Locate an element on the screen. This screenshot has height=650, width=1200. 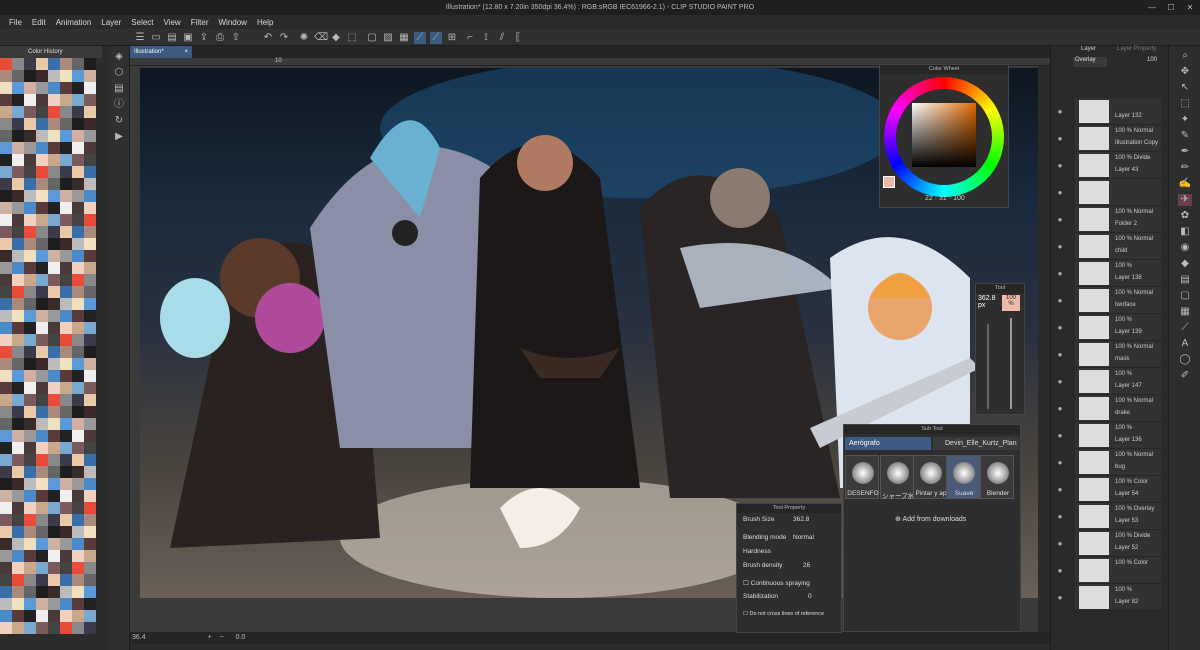
decoration-tool-icon: ✿ is located at coordinates (1185, 216).